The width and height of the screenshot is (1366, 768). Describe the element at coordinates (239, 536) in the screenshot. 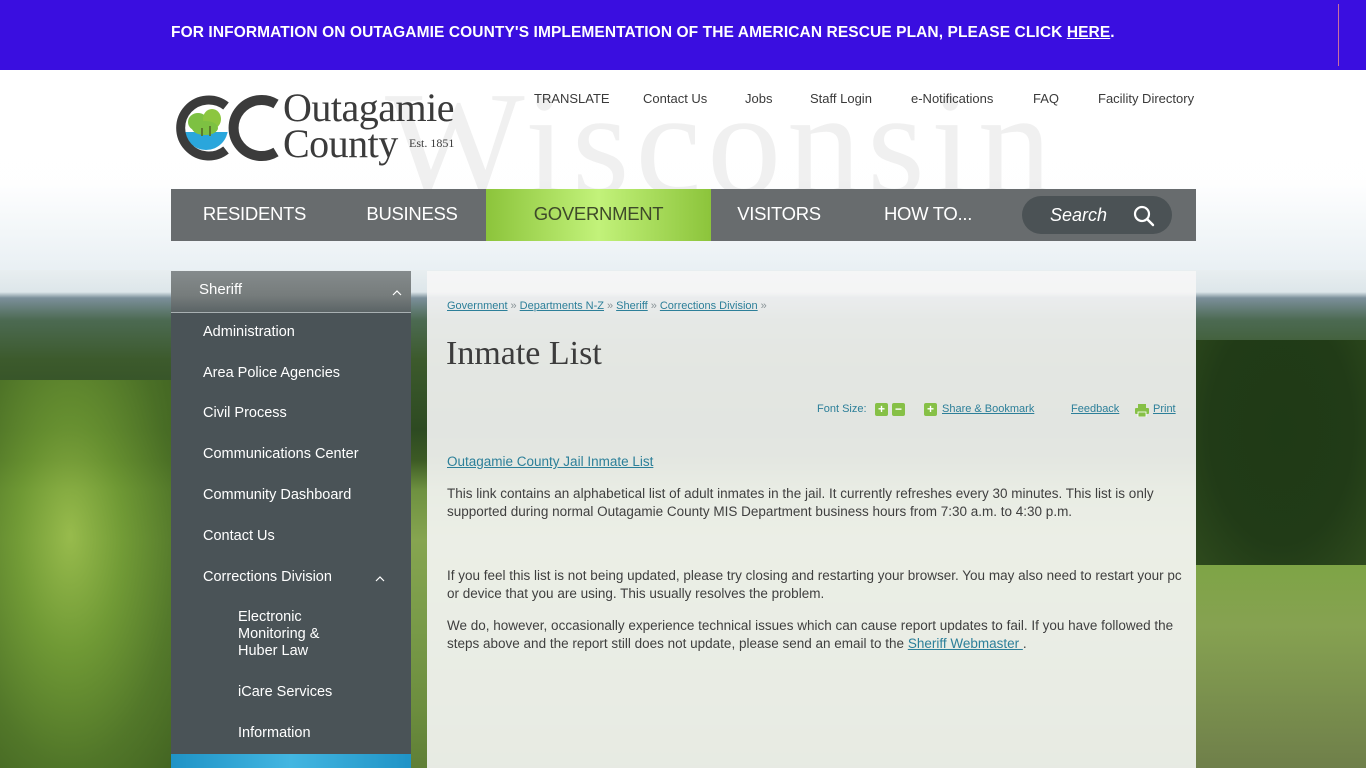

I see `sidebar-item-contact-us: Contact Us` at that location.